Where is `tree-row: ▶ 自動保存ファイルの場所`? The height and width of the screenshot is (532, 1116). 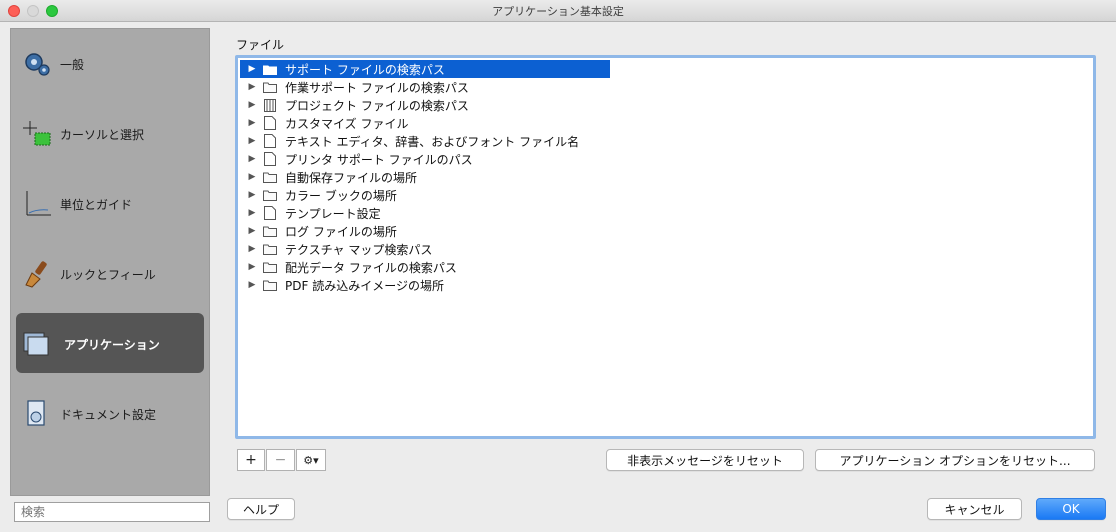
tree-row: ▶ 自動保存ファイルの場所 is located at coordinates (425, 177).